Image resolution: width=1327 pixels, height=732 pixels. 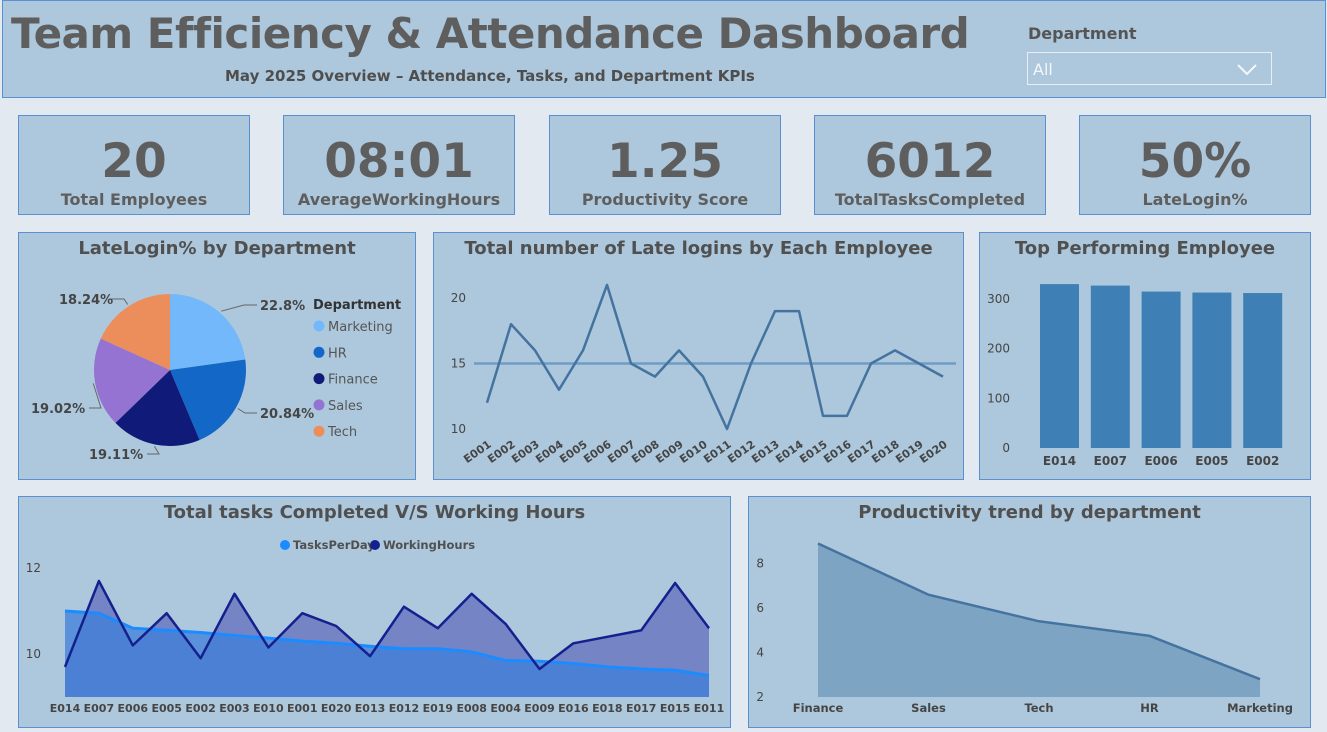 I want to click on x-tick-label: E015, so click(x=675, y=708).